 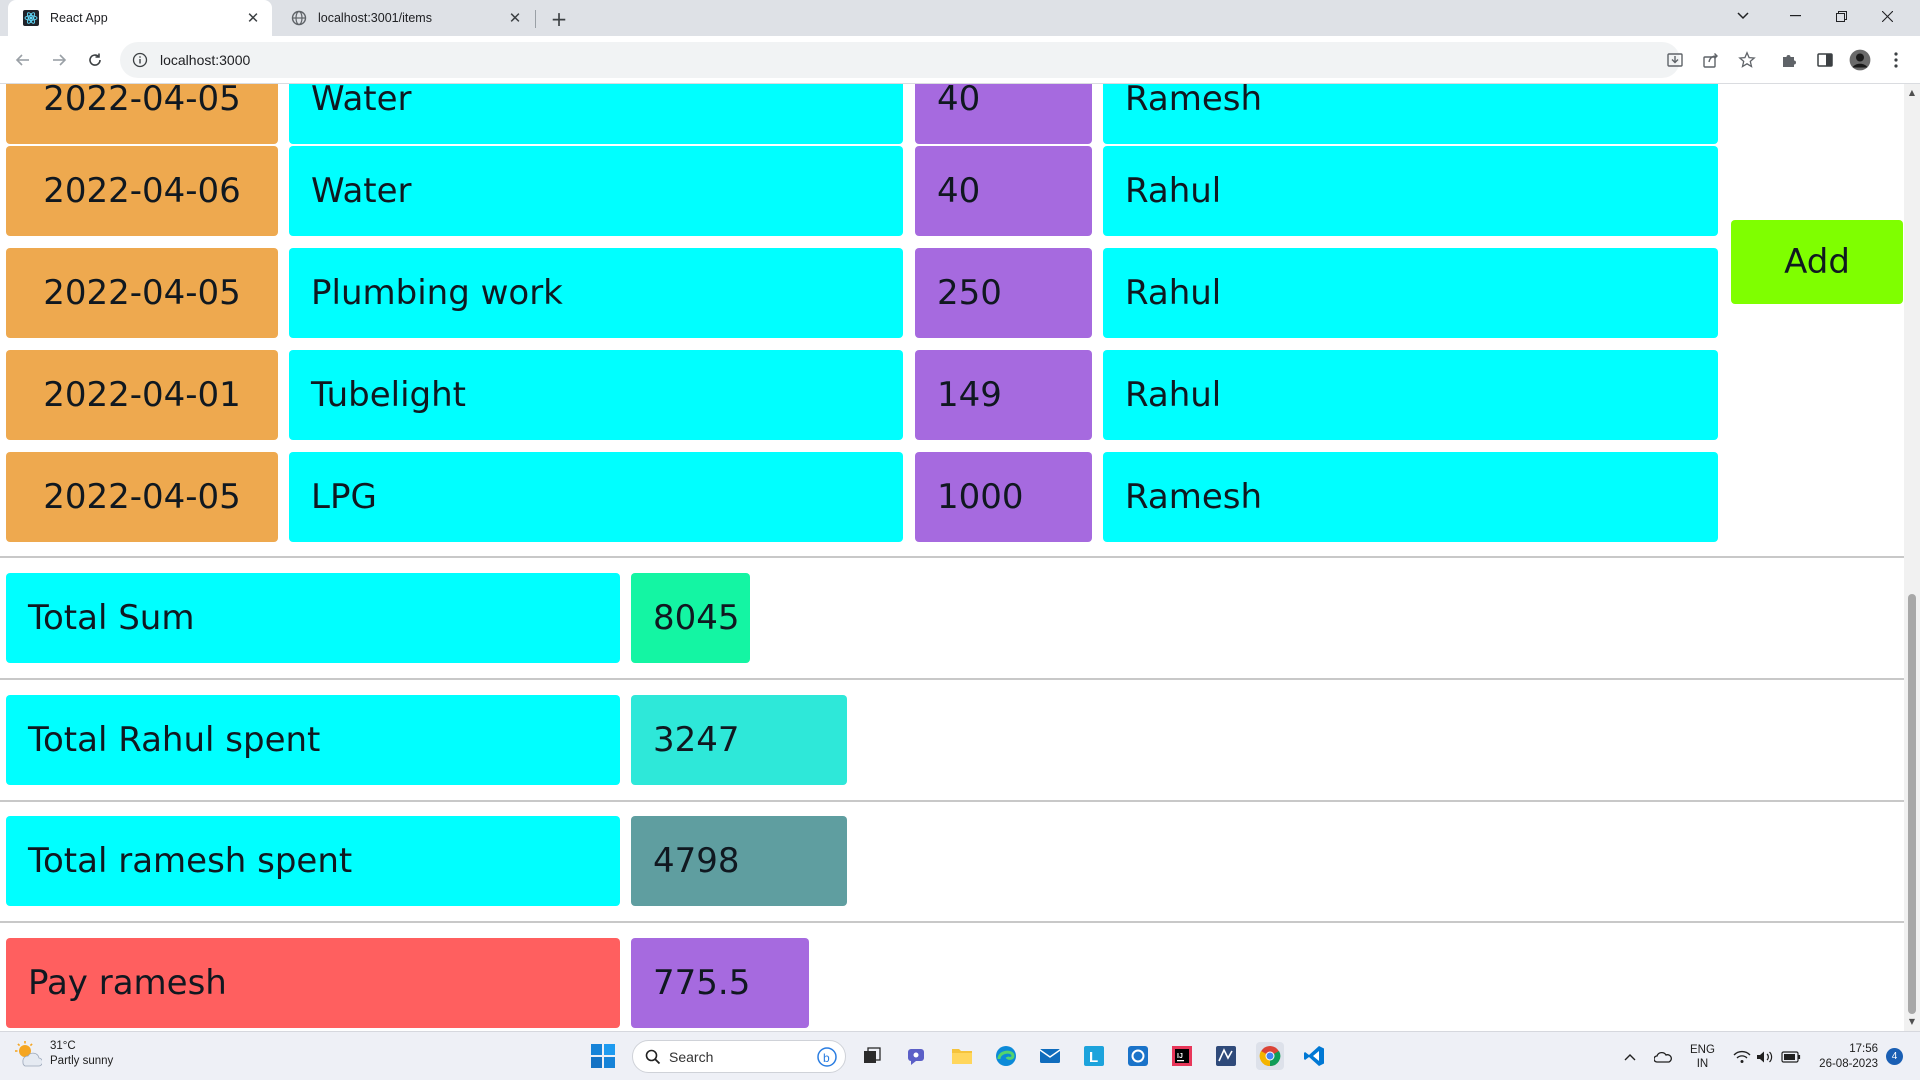 I want to click on wifi-icon, so click(x=1742, y=1056).